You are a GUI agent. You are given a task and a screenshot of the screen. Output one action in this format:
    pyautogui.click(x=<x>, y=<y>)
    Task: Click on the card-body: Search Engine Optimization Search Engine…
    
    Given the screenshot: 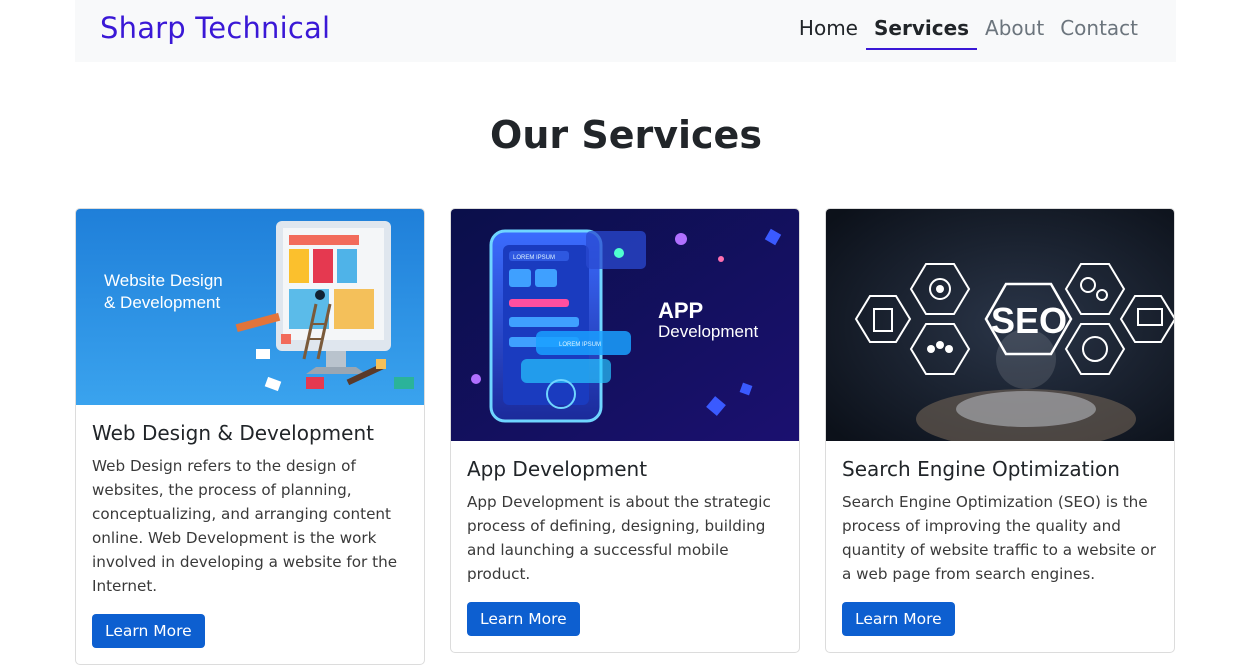 What is the action you would take?
    pyautogui.click(x=1000, y=546)
    